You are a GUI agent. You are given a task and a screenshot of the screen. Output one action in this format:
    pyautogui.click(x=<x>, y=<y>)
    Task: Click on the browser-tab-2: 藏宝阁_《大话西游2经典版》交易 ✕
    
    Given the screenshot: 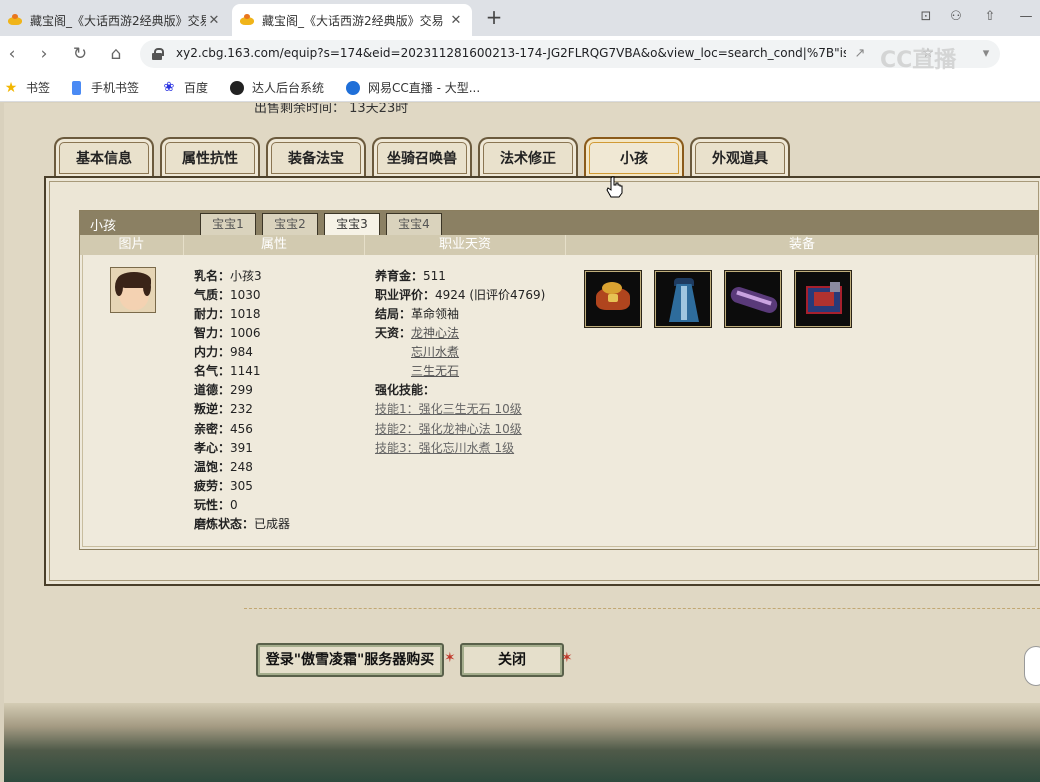 What is the action you would take?
    pyautogui.click(x=352, y=20)
    